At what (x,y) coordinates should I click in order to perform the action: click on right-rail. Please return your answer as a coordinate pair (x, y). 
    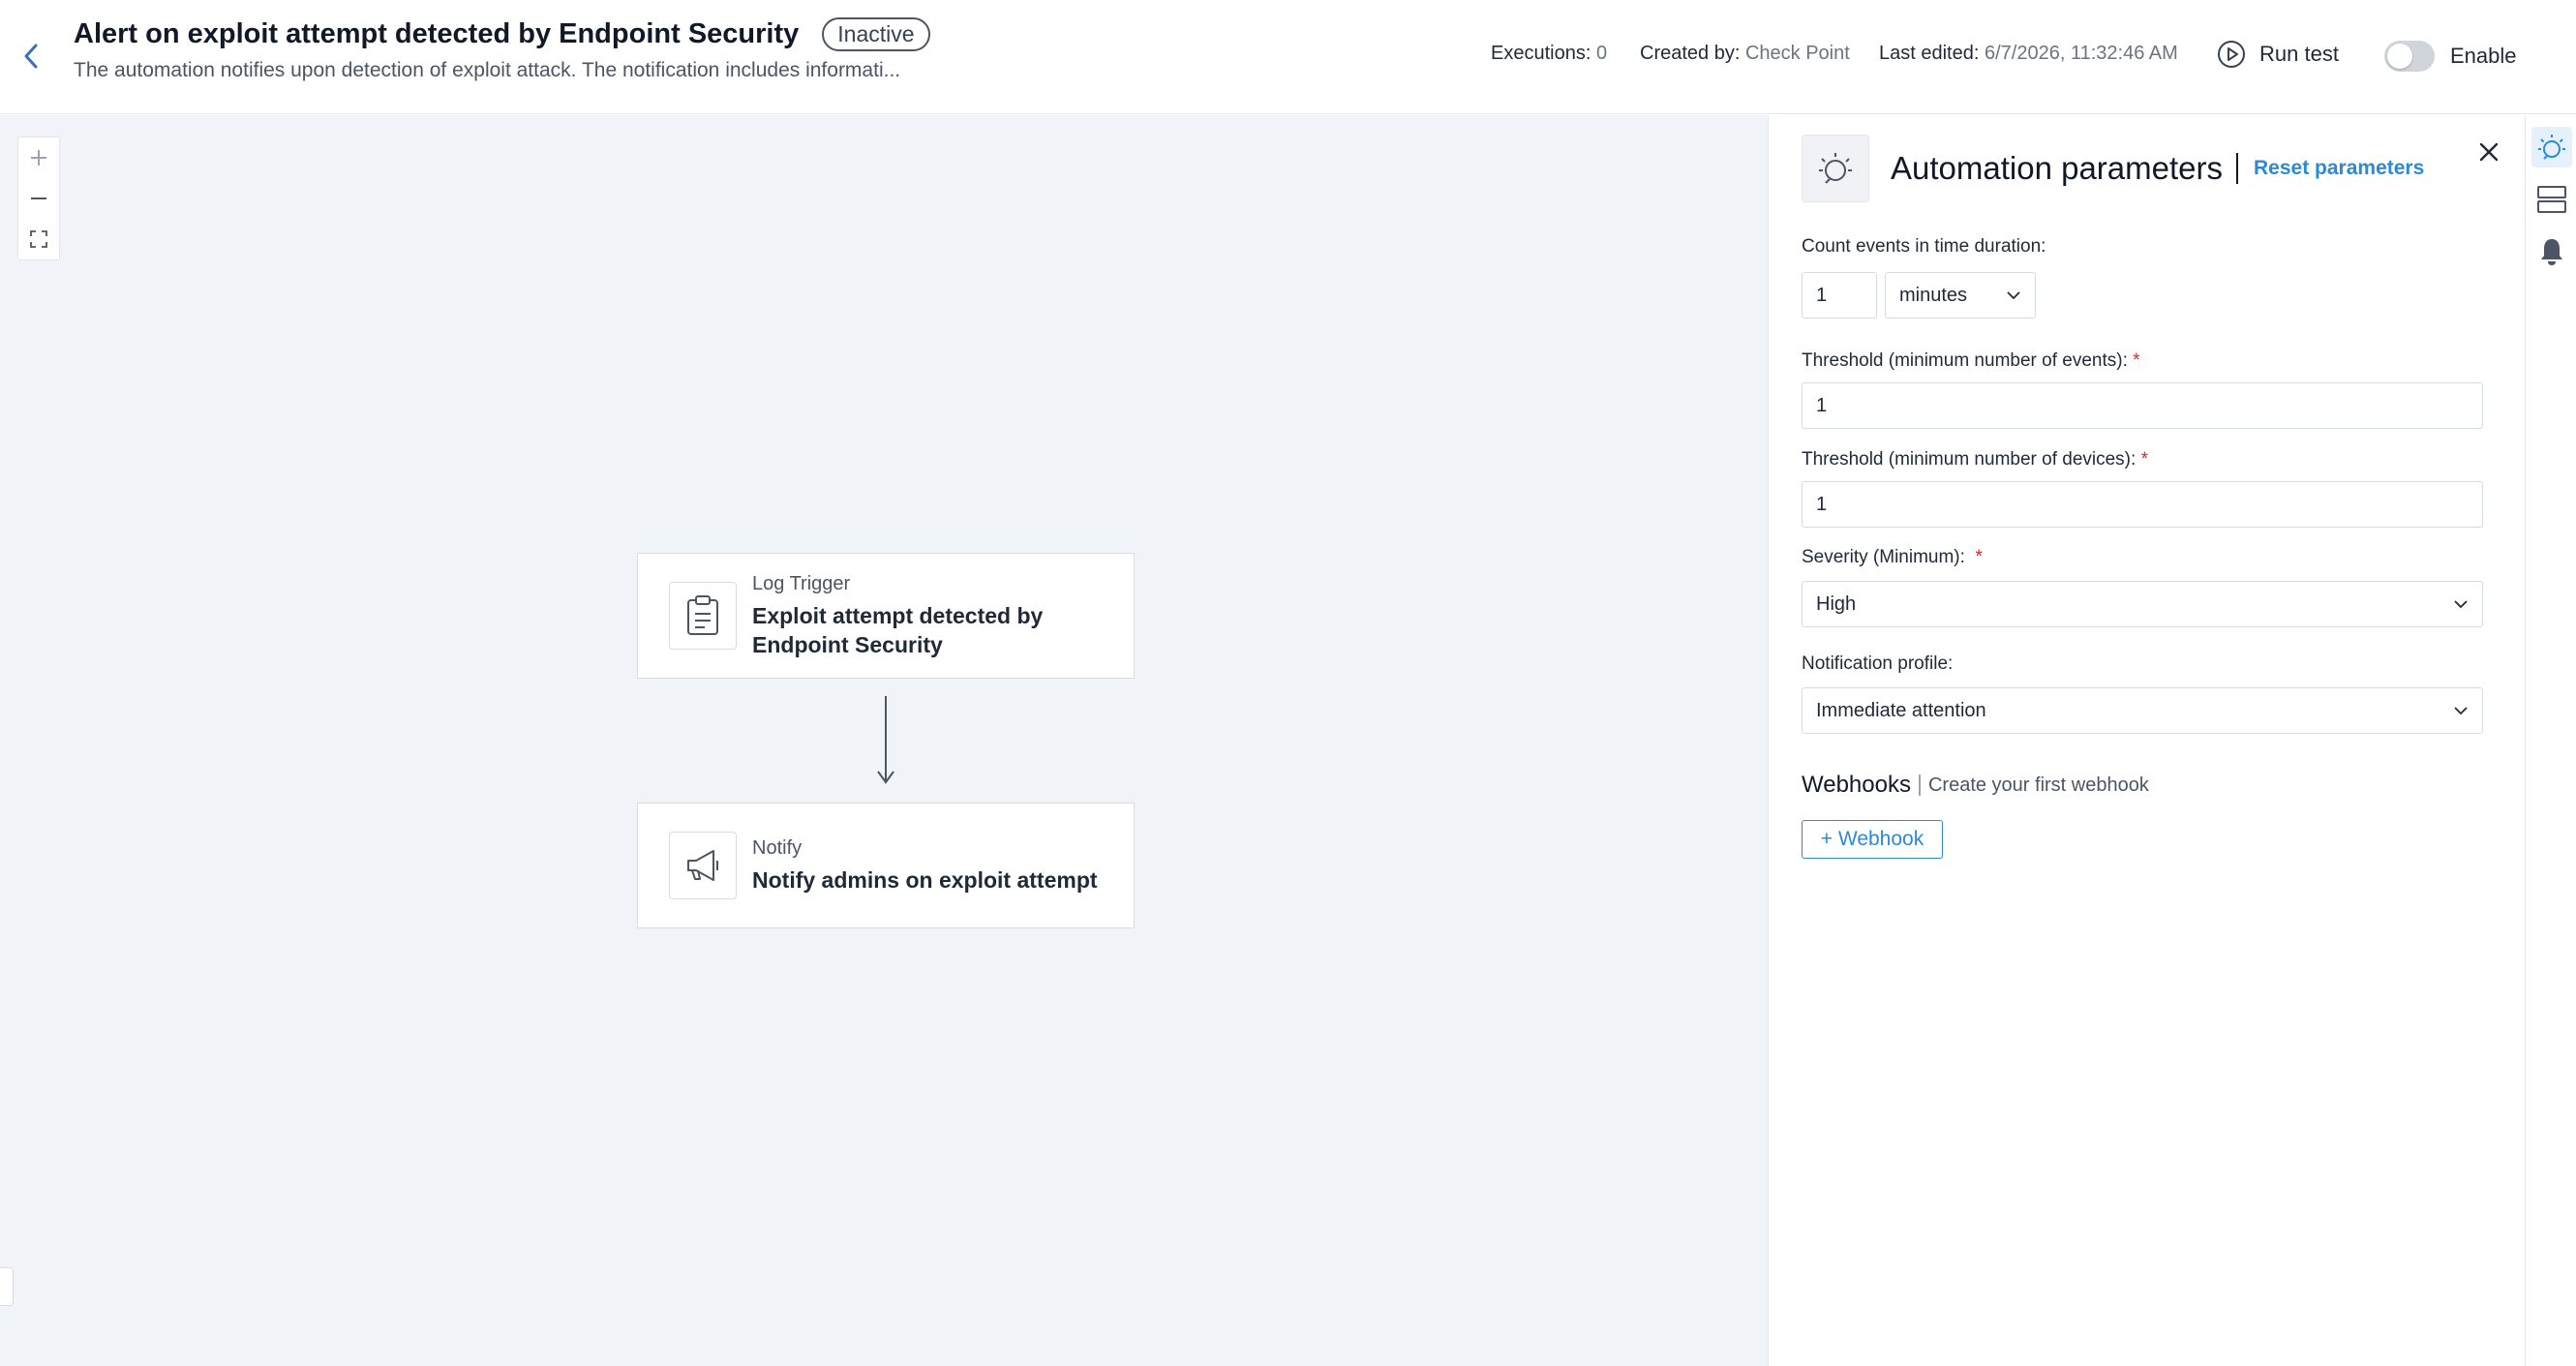
    Looking at the image, I should click on (2550, 740).